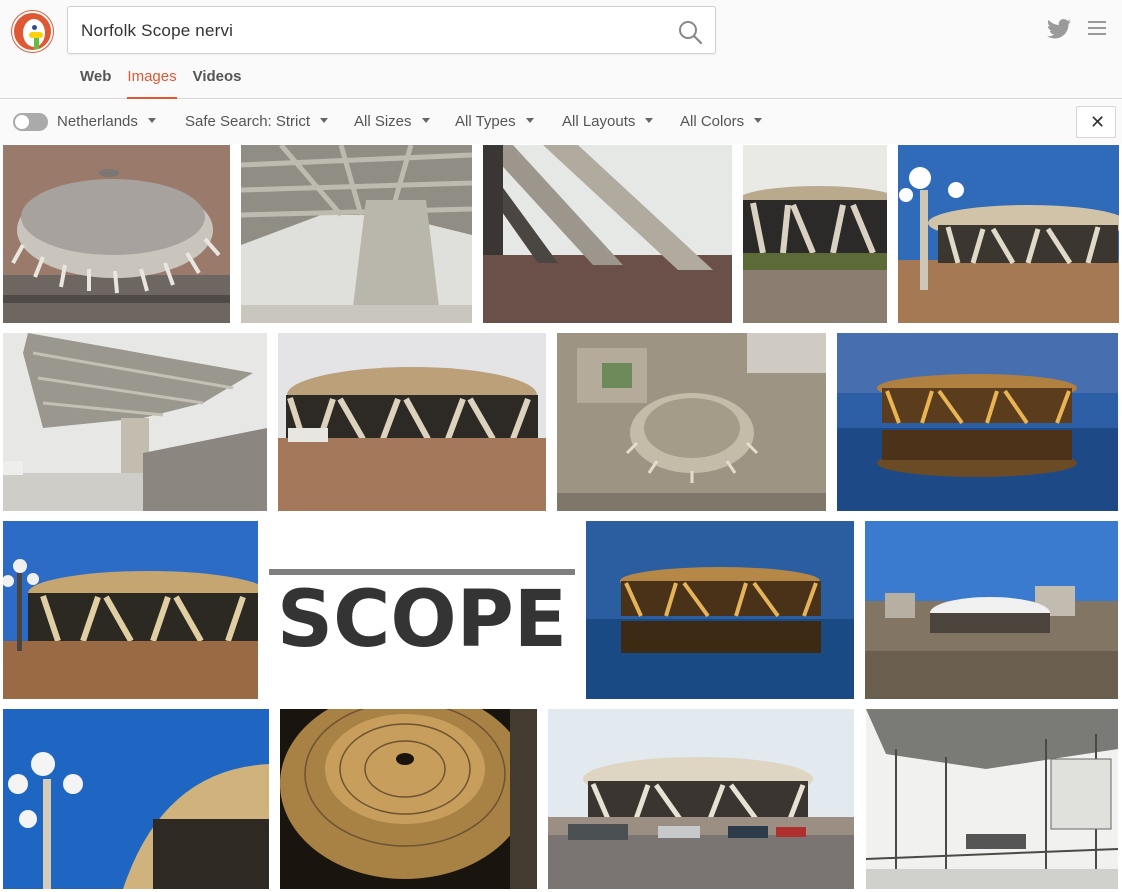  I want to click on tab-web: Web, so click(95, 83).